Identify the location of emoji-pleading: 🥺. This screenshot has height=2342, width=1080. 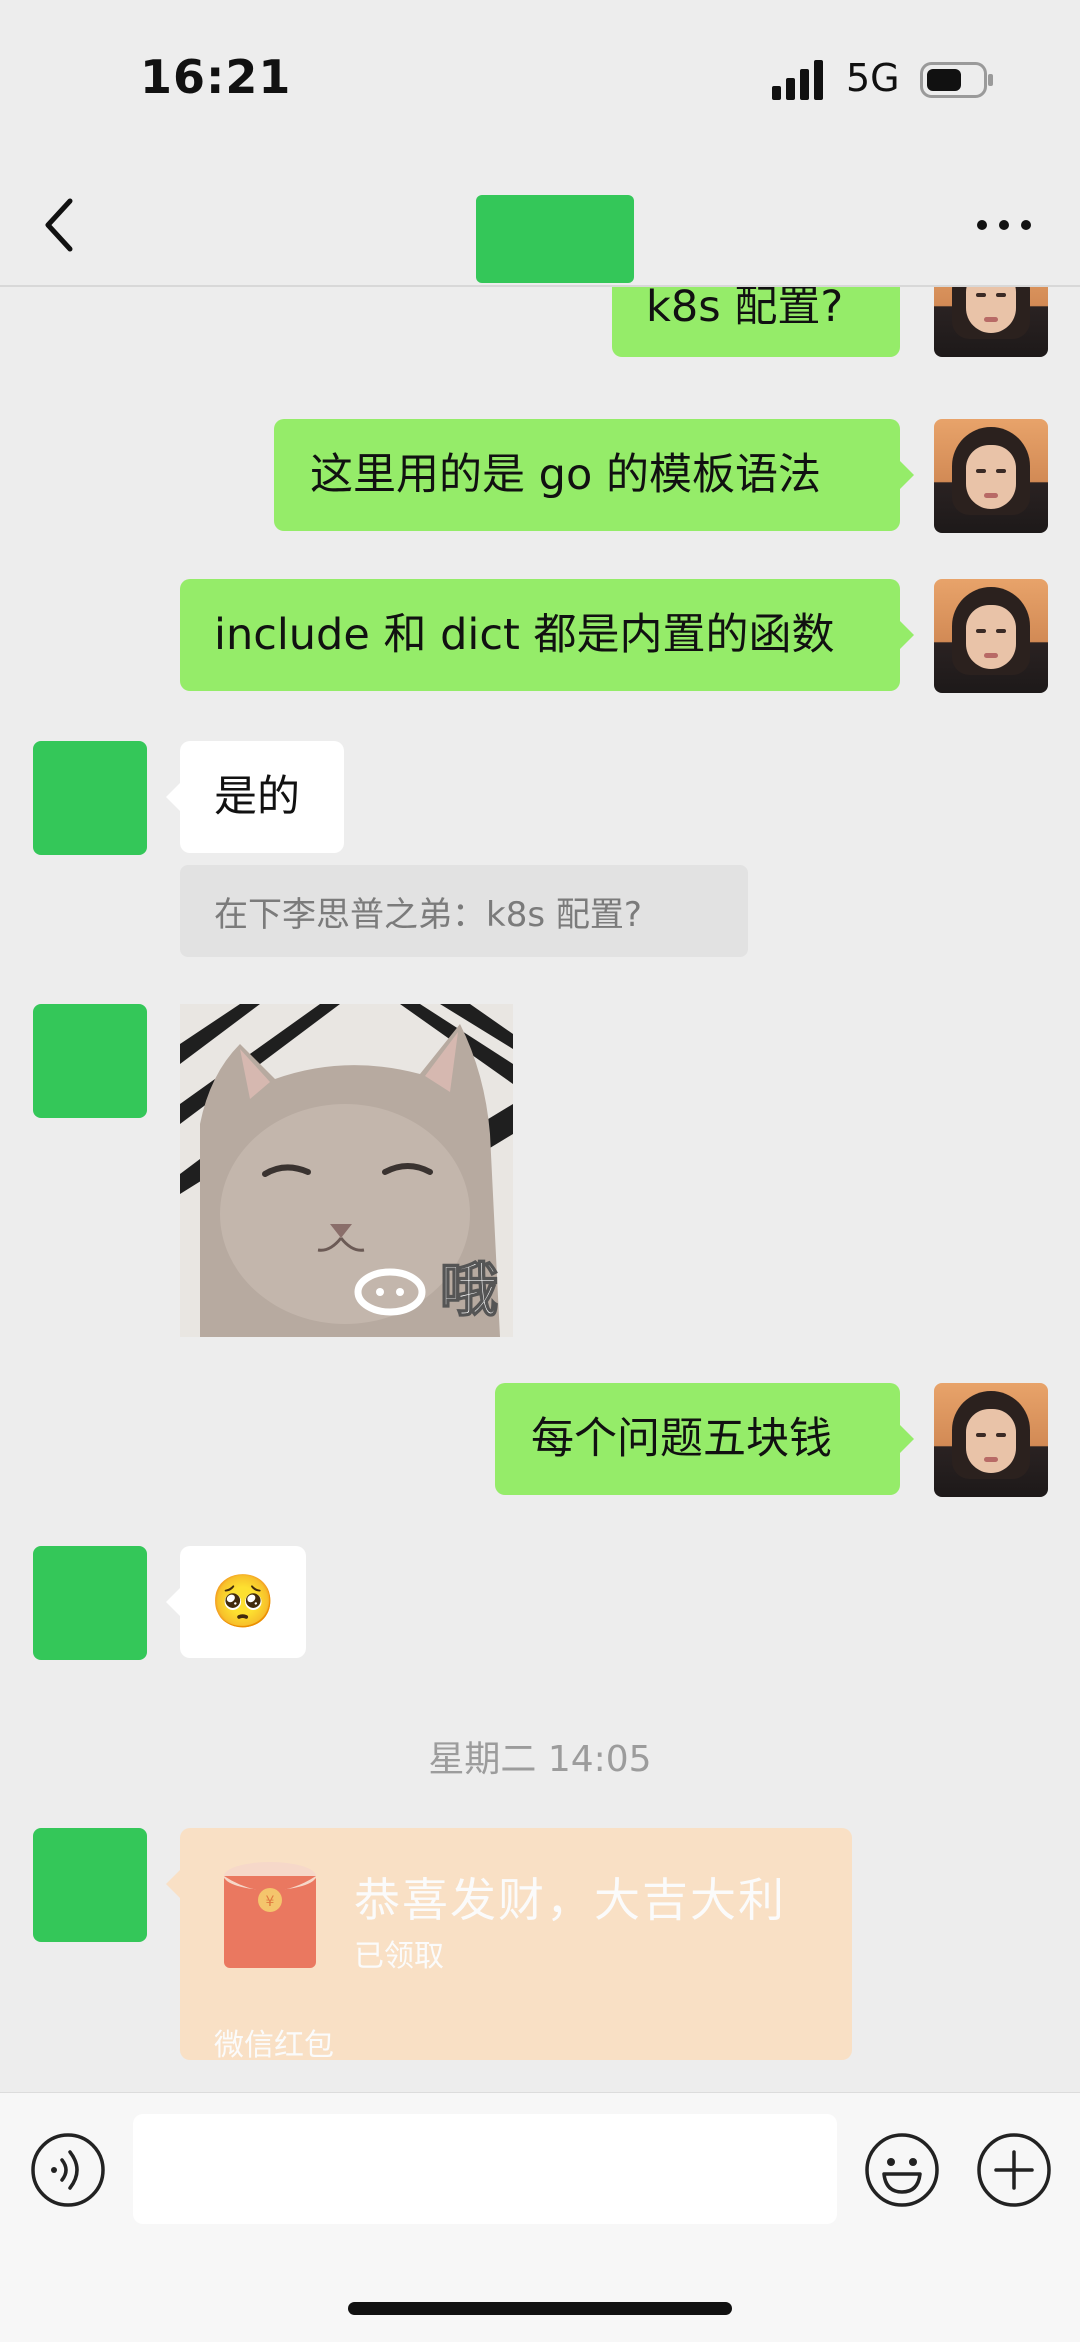
(243, 1602).